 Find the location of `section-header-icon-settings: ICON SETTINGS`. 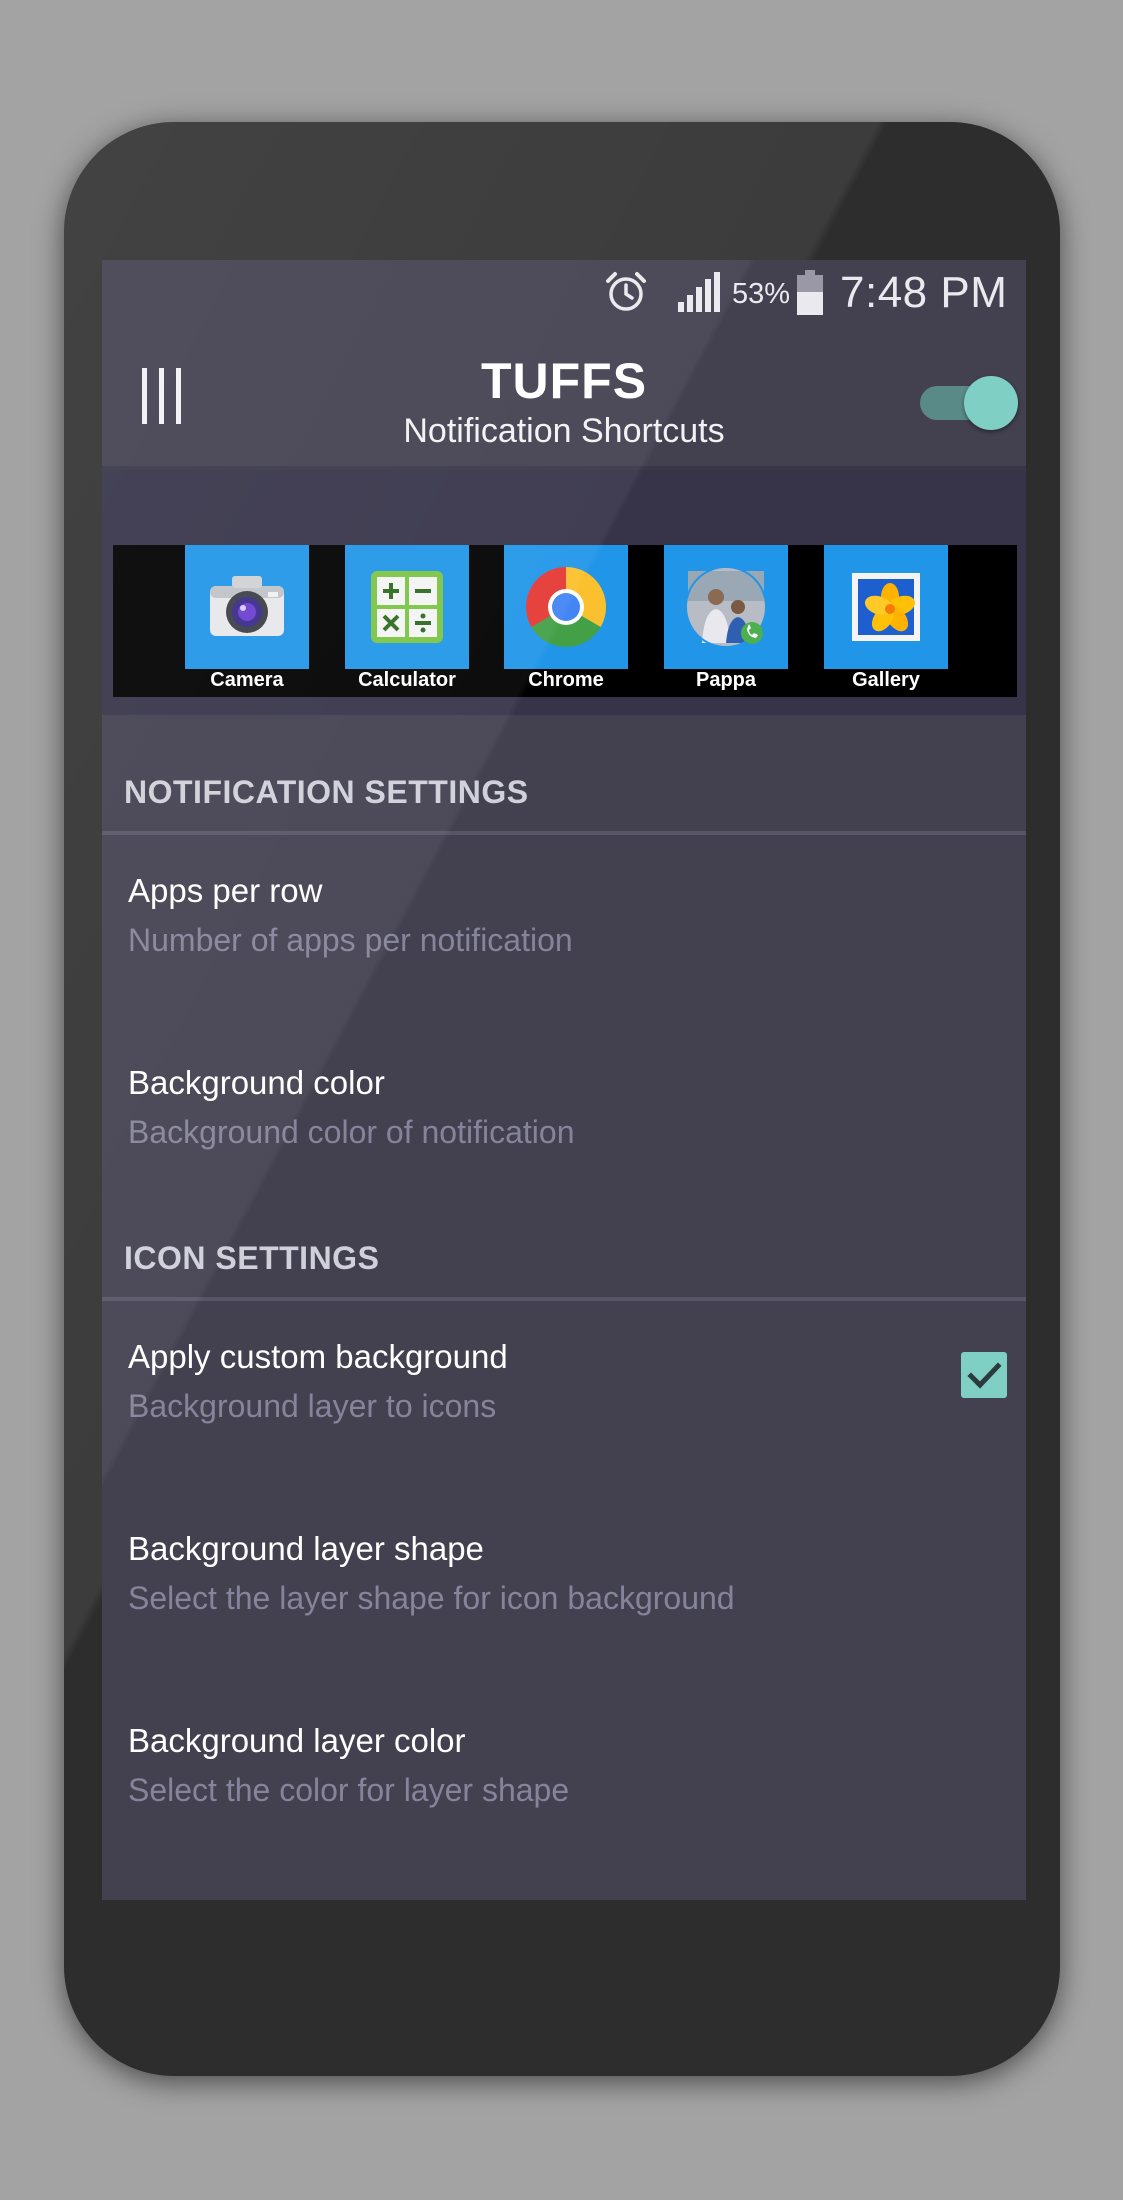

section-header-icon-settings: ICON SETTINGS is located at coordinates (252, 1258).